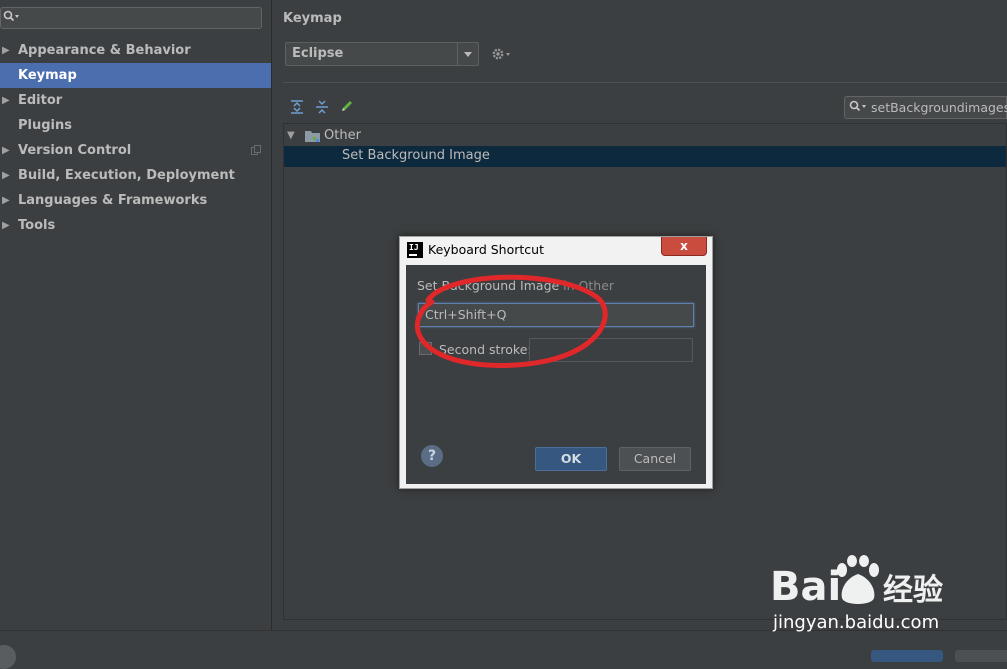  Describe the element at coordinates (467, 54) in the screenshot. I see `chevron-down-icon` at that location.